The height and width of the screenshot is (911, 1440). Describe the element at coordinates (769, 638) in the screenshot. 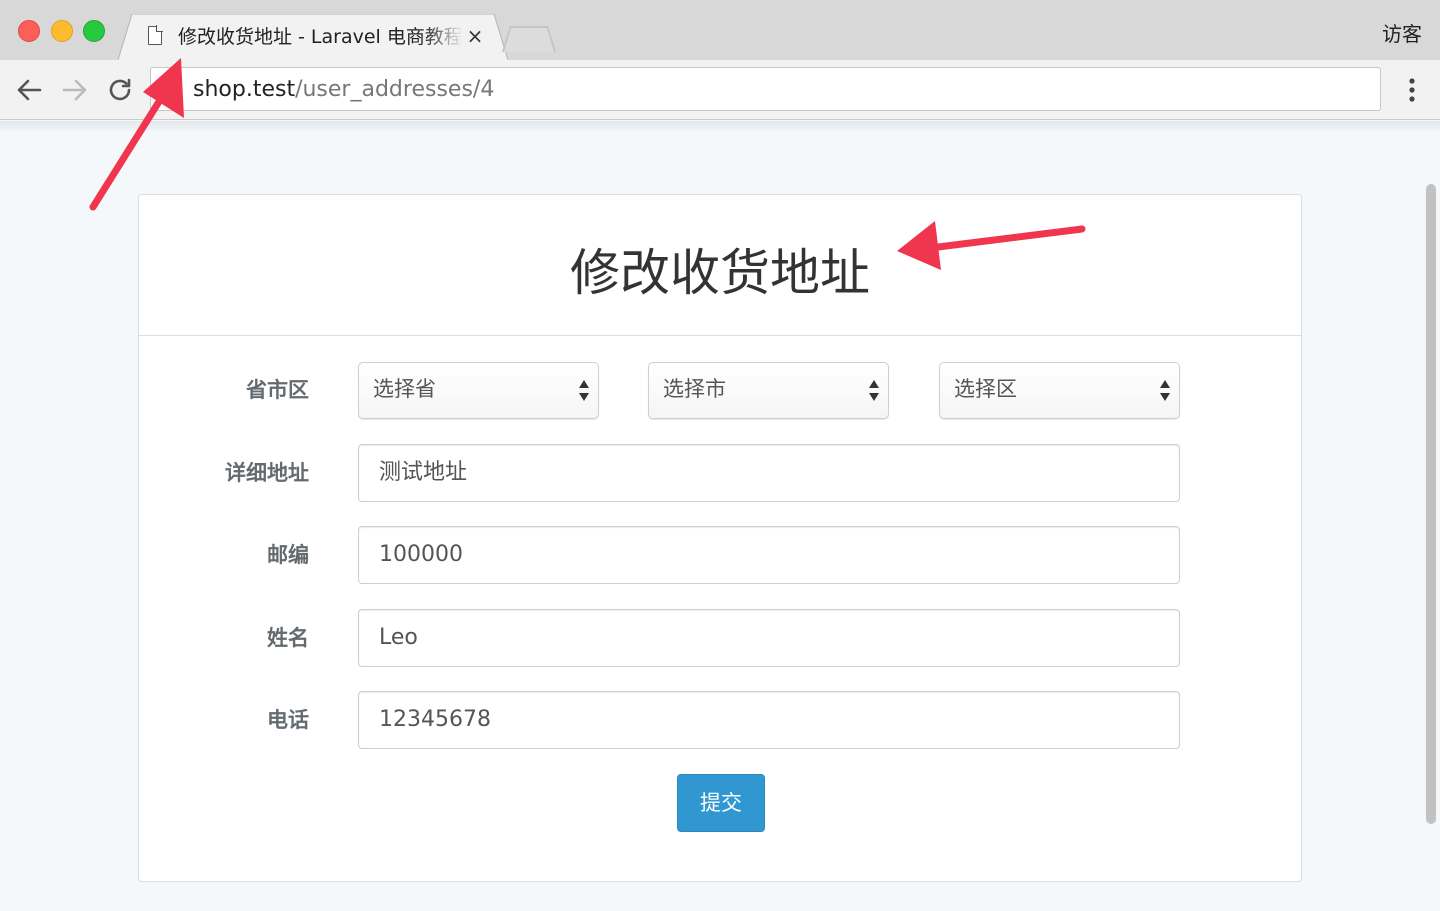

I see `name-input: Leo` at that location.